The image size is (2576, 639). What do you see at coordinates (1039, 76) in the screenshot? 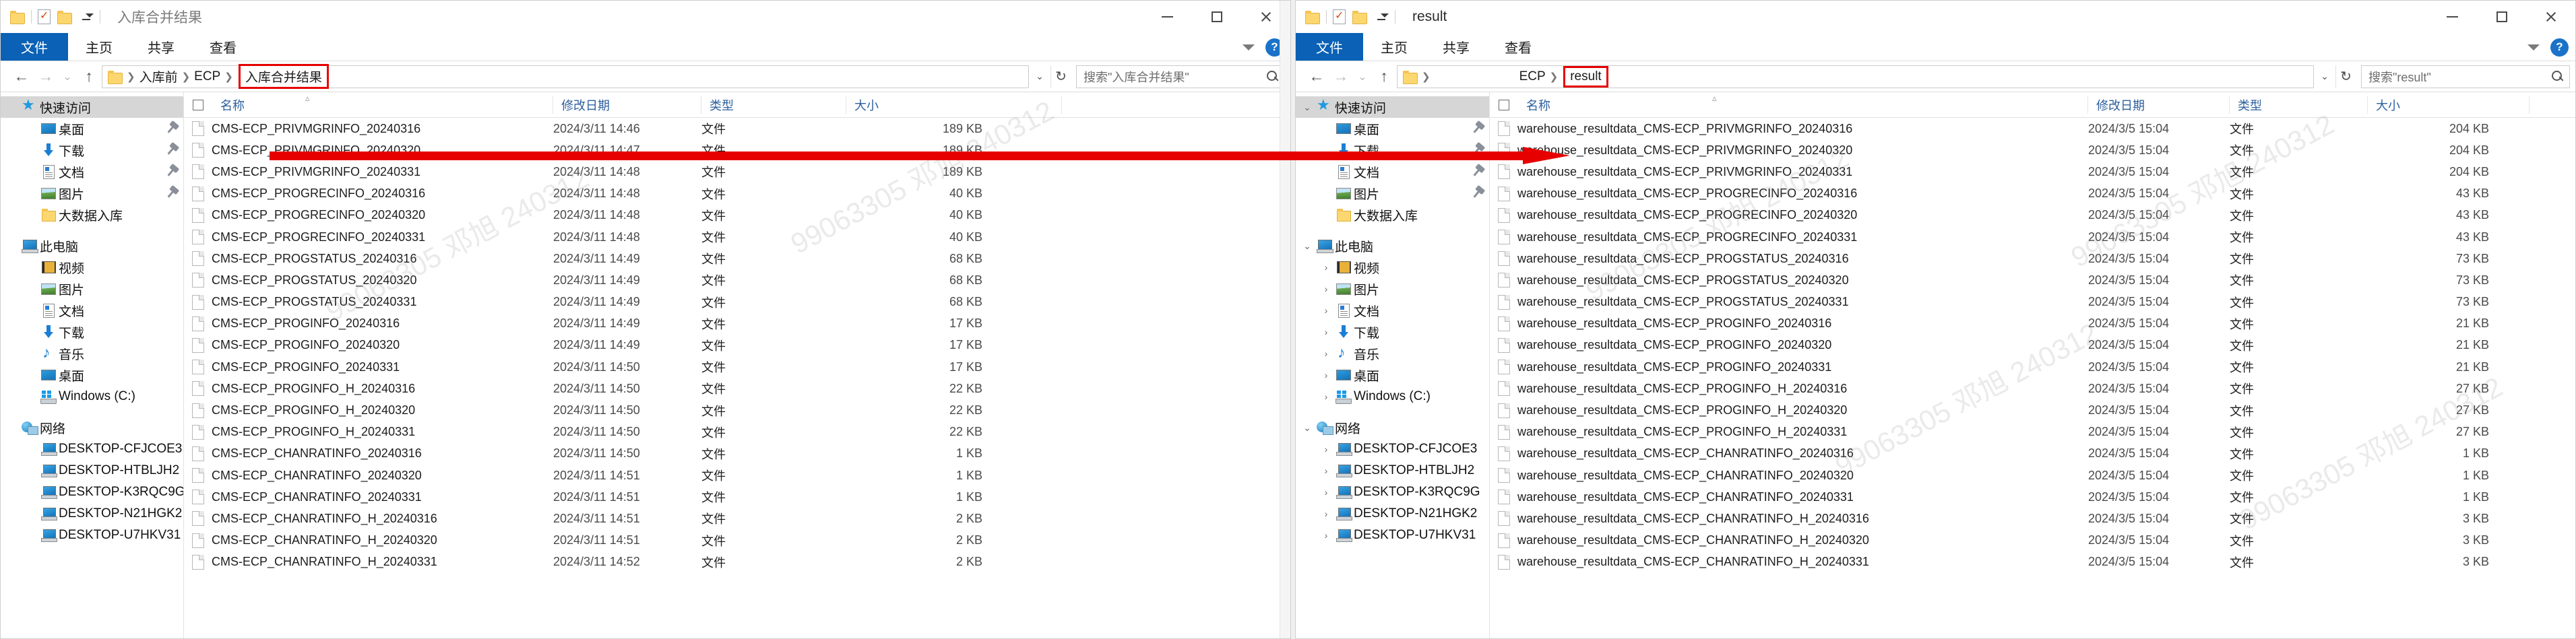
I see `address-dropdown-icon: ⌄` at bounding box center [1039, 76].